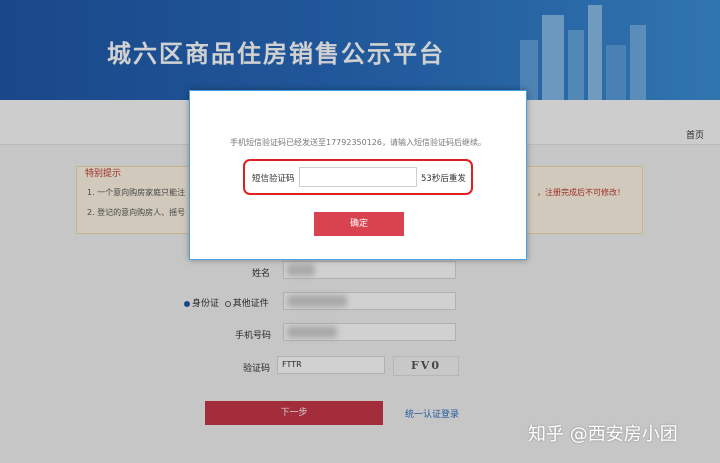 This screenshot has width=720, height=463. Describe the element at coordinates (443, 178) in the screenshot. I see `resend-countdown: 53秒后重发` at that location.